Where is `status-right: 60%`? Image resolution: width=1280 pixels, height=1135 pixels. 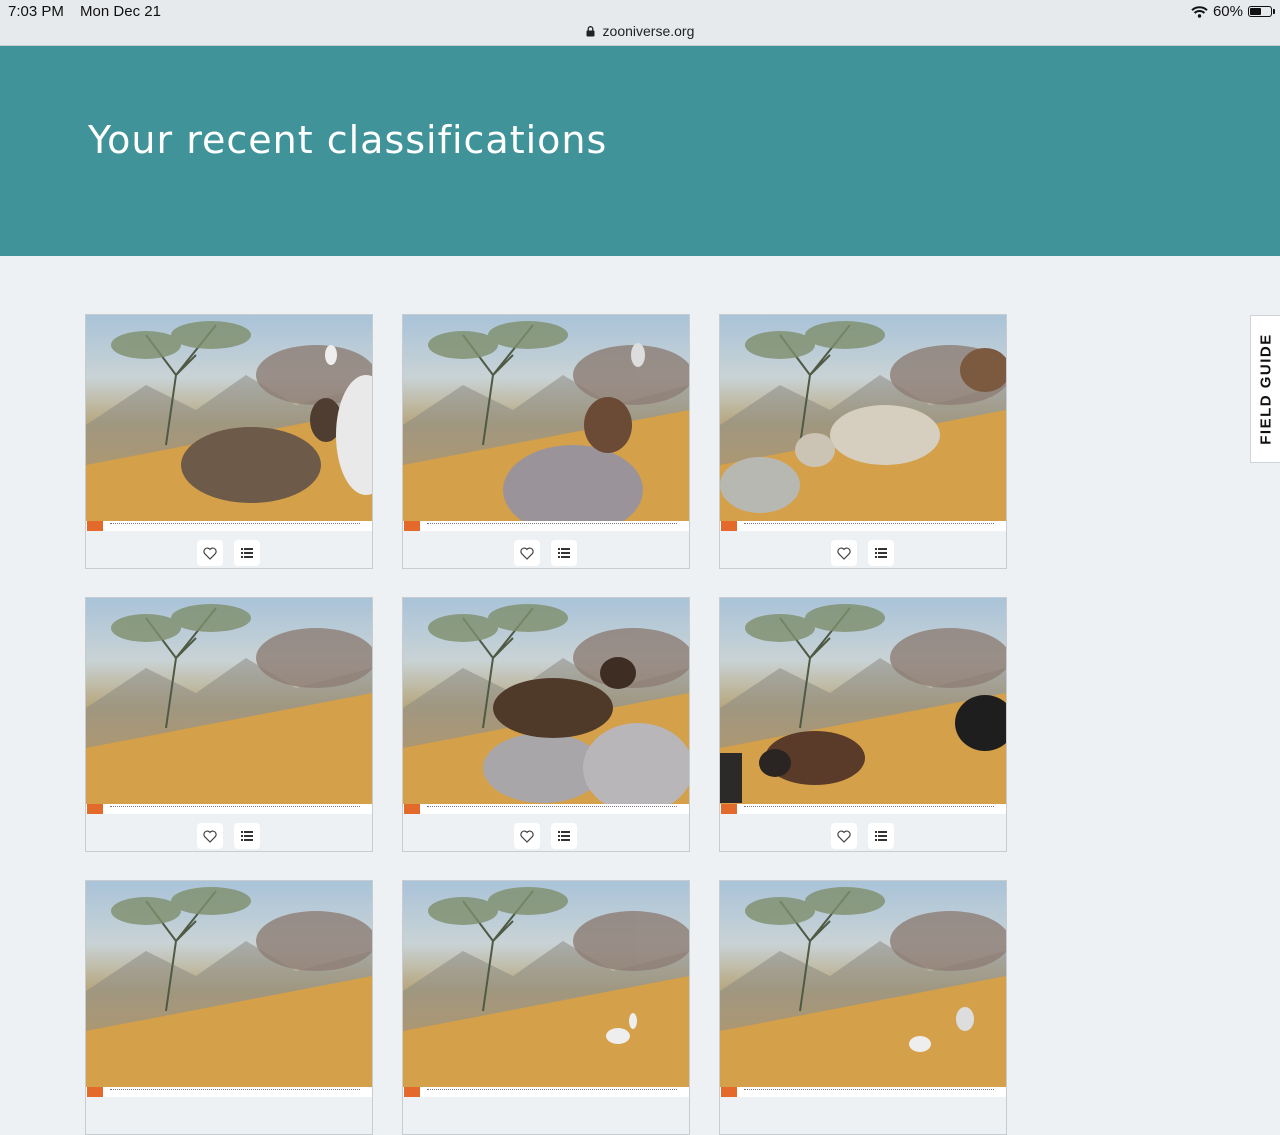 status-right: 60% is located at coordinates (1233, 11).